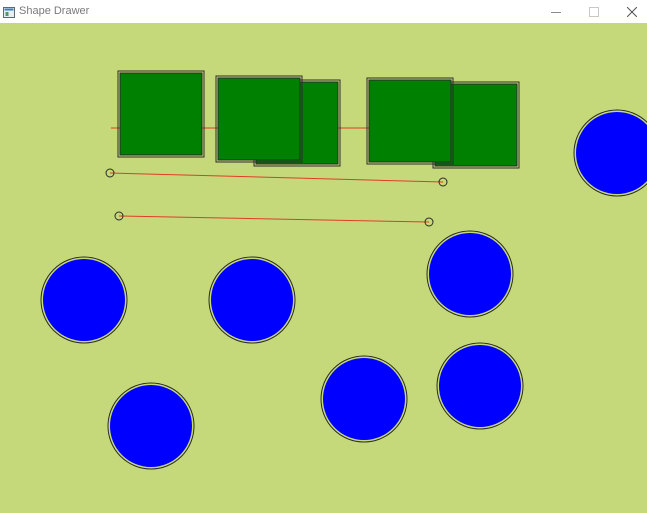 The image size is (647, 513). I want to click on title-bar: Shape Drawer, so click(323, 11).